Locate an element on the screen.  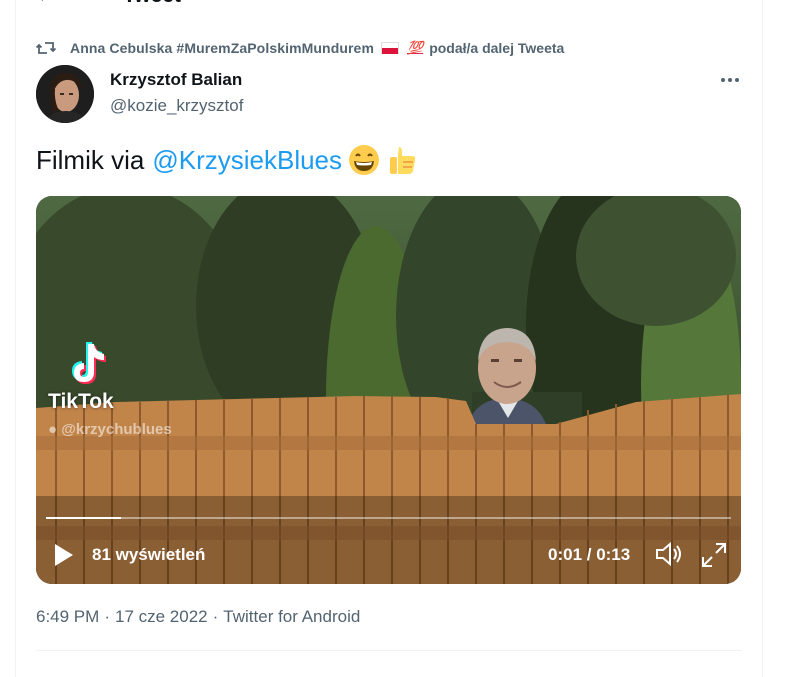
fullscreen-icon is located at coordinates (714, 555).